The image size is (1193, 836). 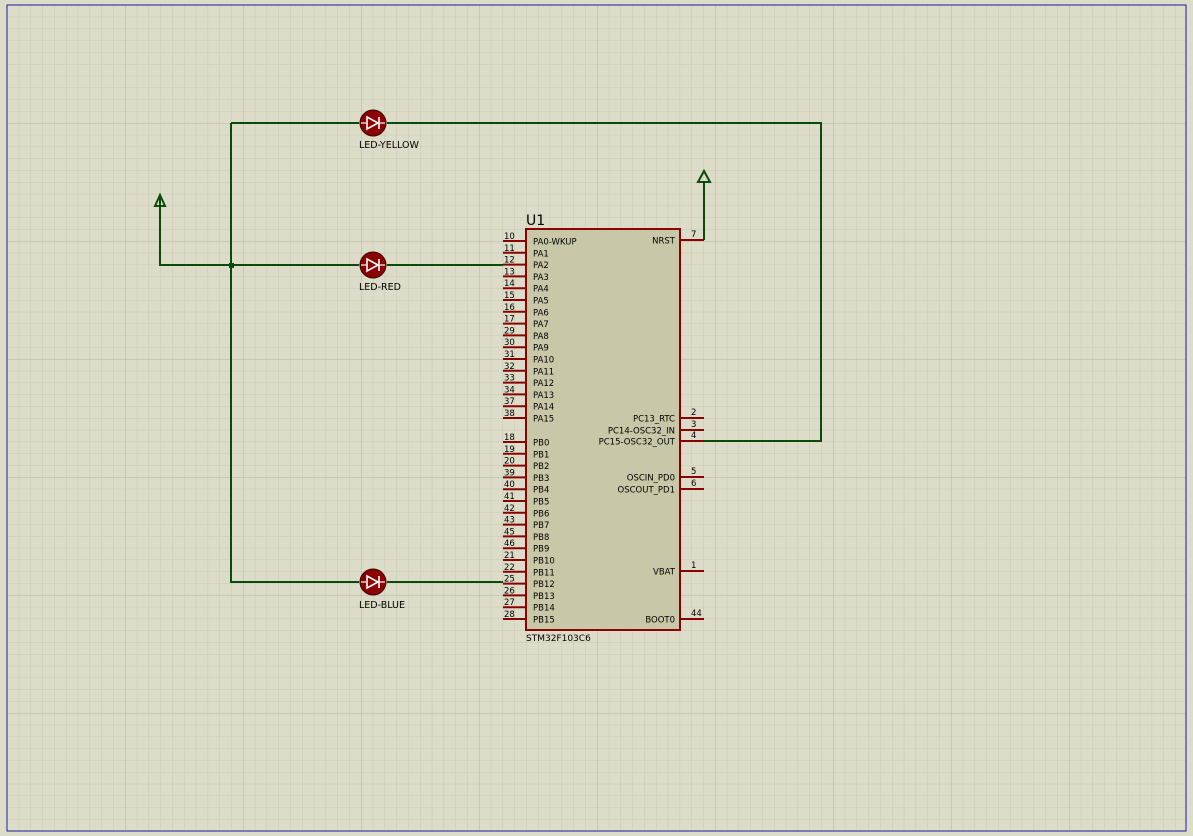 I want to click on led-yellow, so click(x=373, y=123).